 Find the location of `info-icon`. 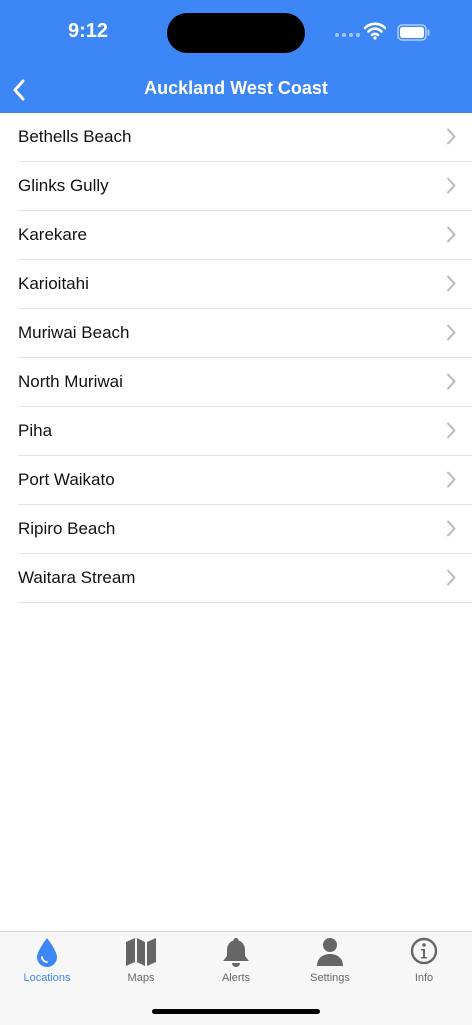

info-icon is located at coordinates (424, 951).